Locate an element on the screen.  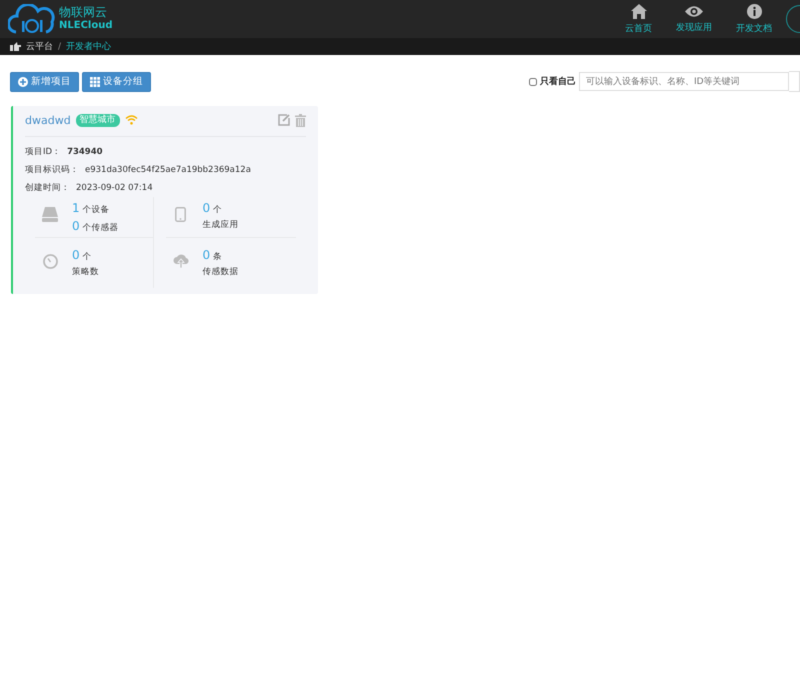
category-tag: 智慧城市 is located at coordinates (98, 120).